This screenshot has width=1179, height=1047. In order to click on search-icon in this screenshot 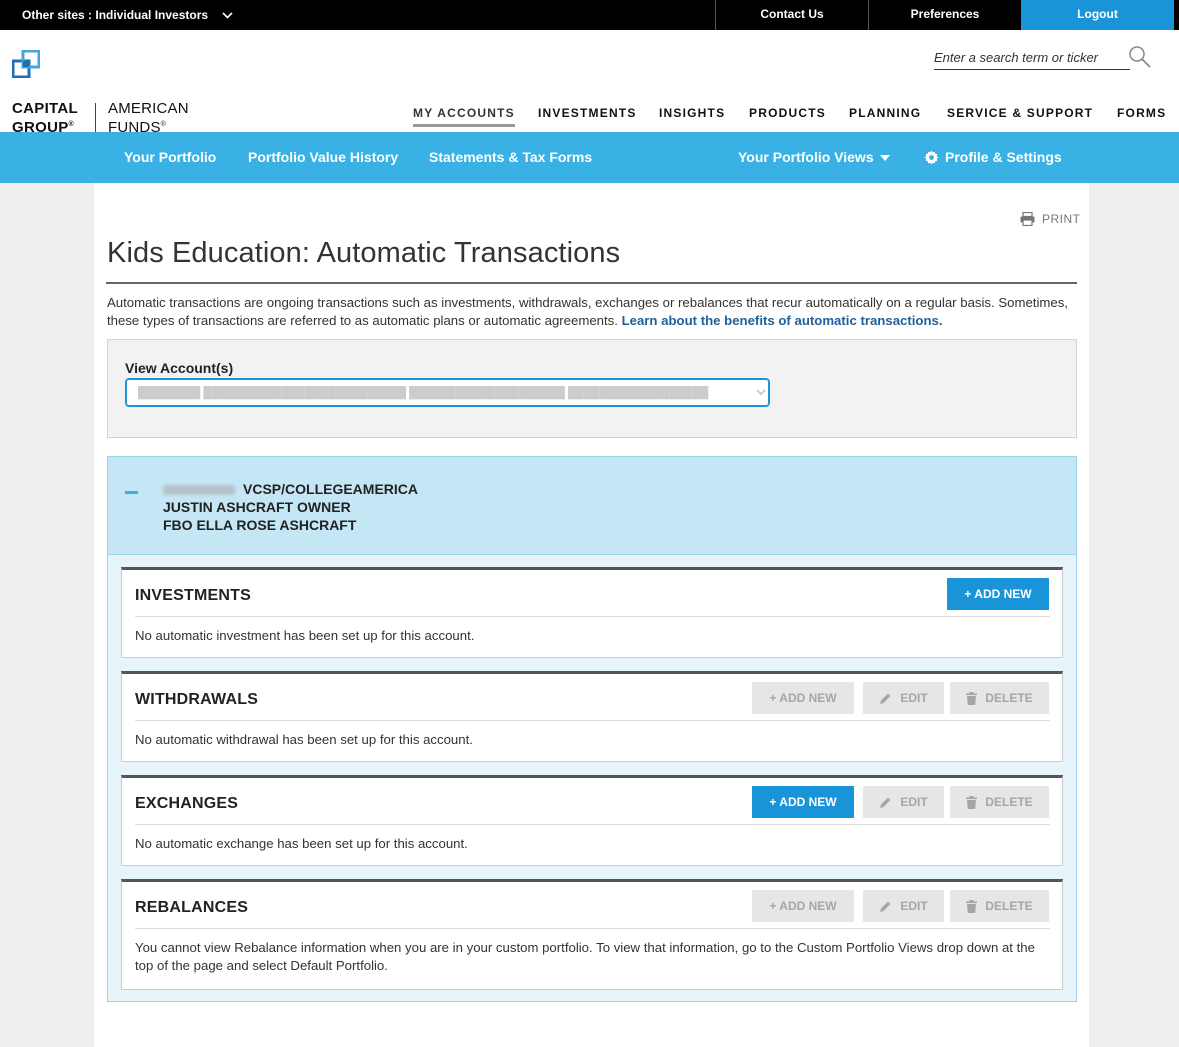, I will do `click(1140, 57)`.